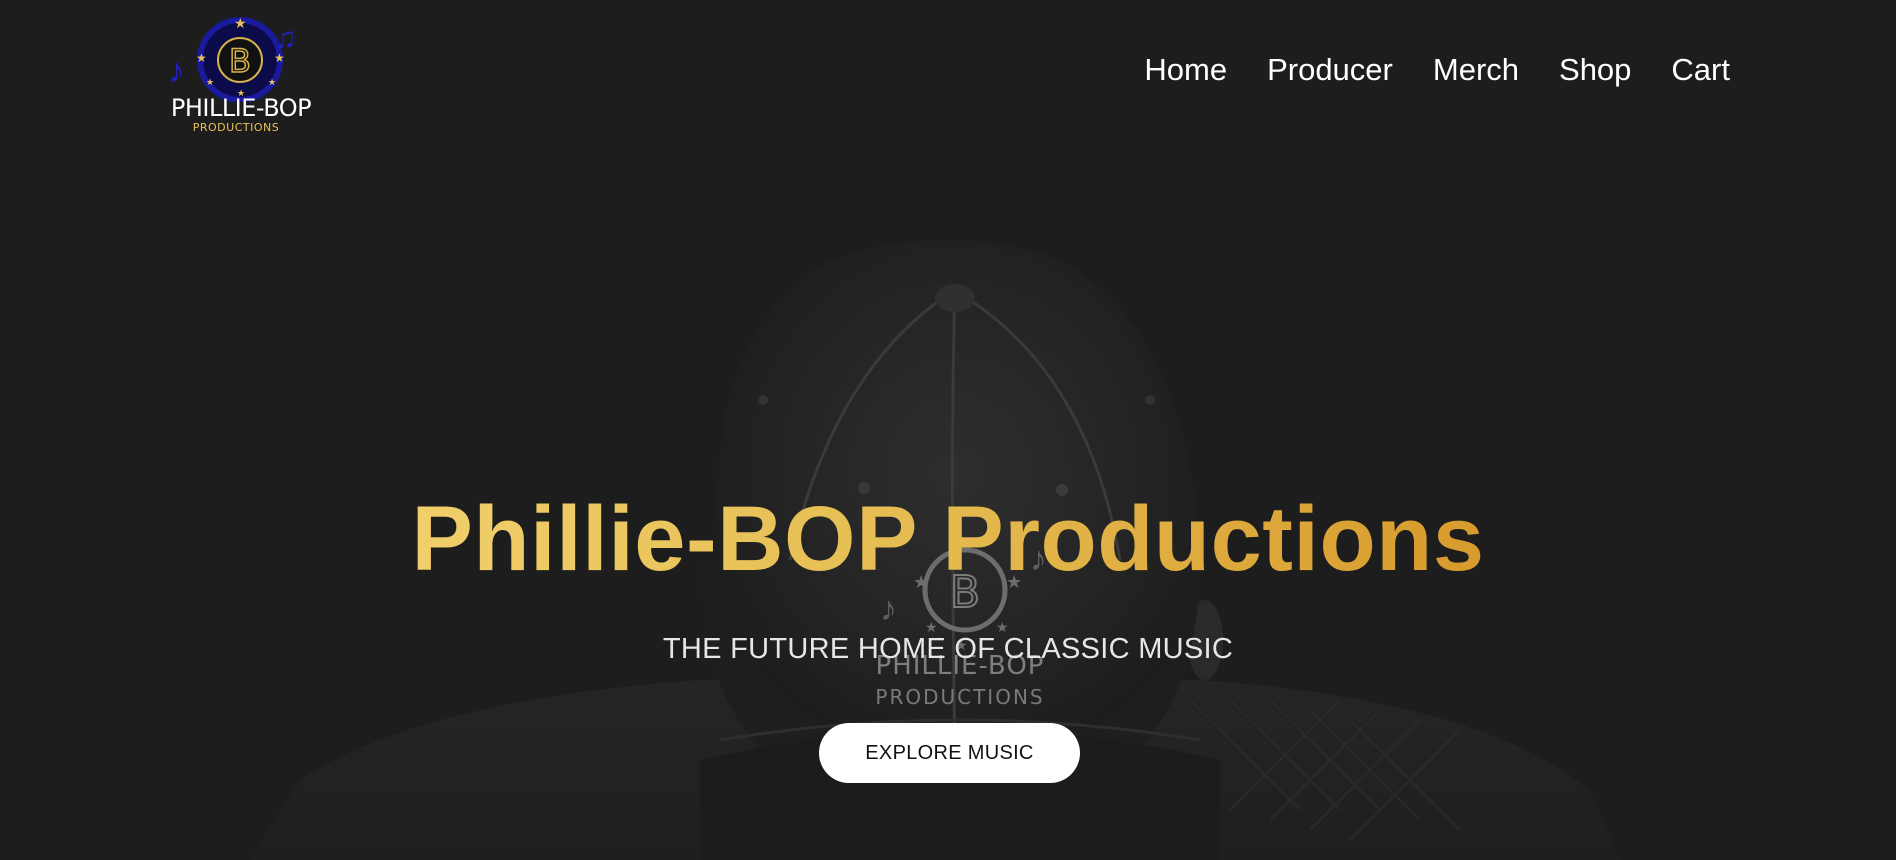 This screenshot has height=860, width=1896. What do you see at coordinates (948, 649) in the screenshot?
I see `hero-subtitle: THE FUTURE HOME OF CLASSIC MUSIC` at bounding box center [948, 649].